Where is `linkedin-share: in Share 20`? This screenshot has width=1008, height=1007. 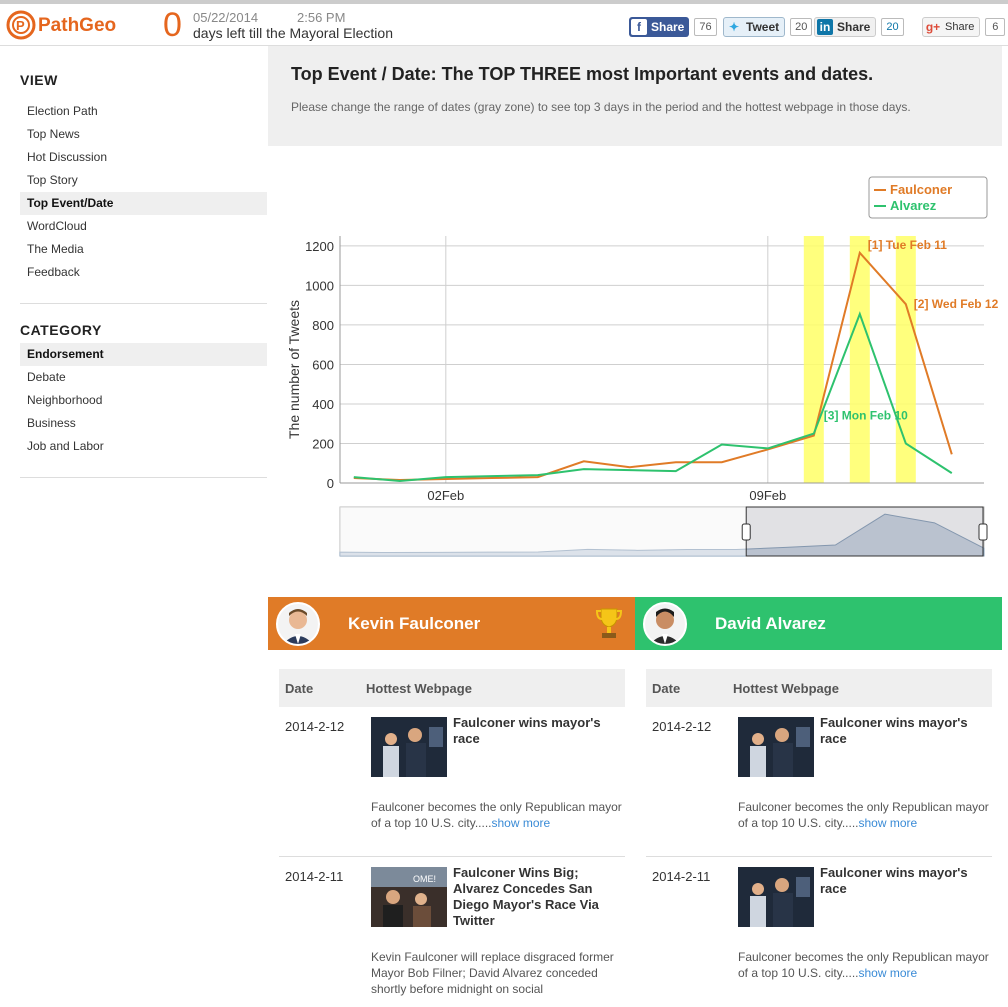
linkedin-share: in Share 20 is located at coordinates (859, 27).